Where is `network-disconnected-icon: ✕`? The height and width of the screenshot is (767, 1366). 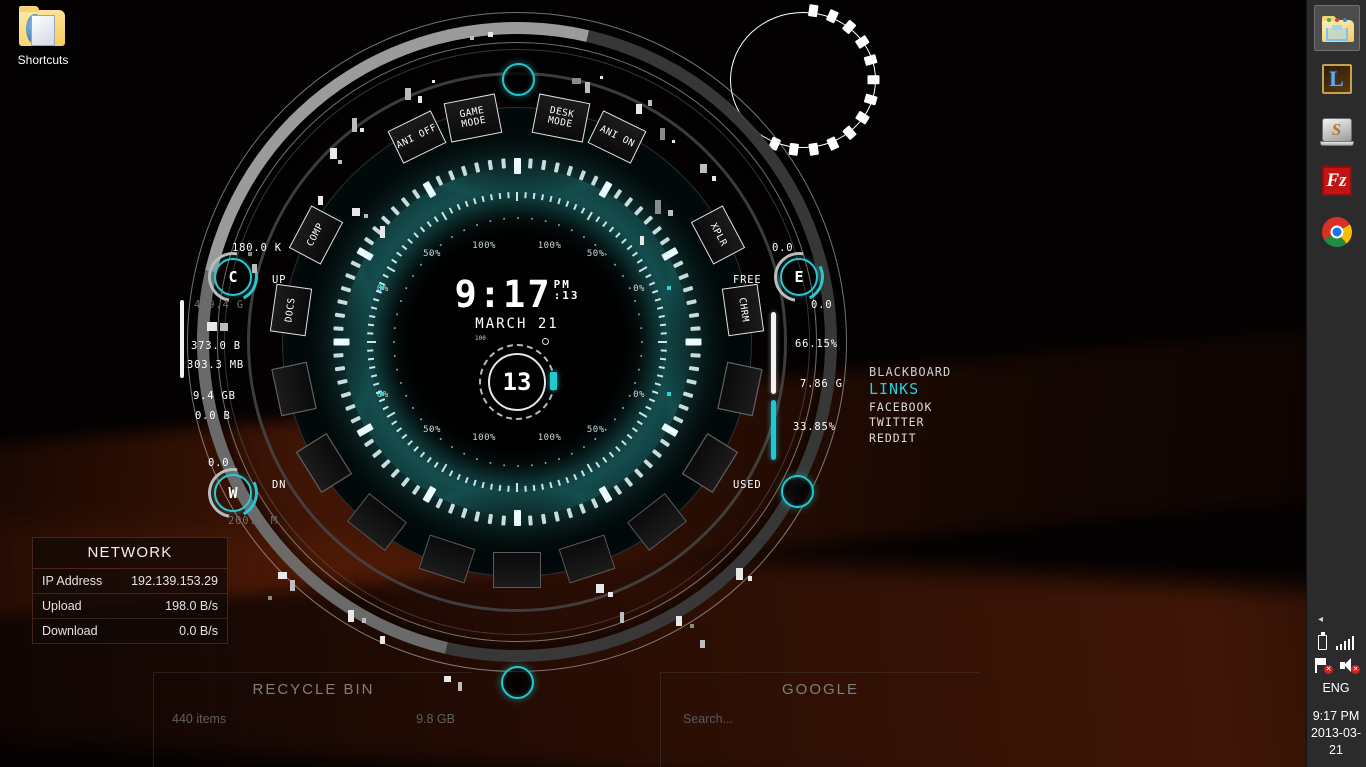 network-disconnected-icon: ✕ is located at coordinates (1324, 666).